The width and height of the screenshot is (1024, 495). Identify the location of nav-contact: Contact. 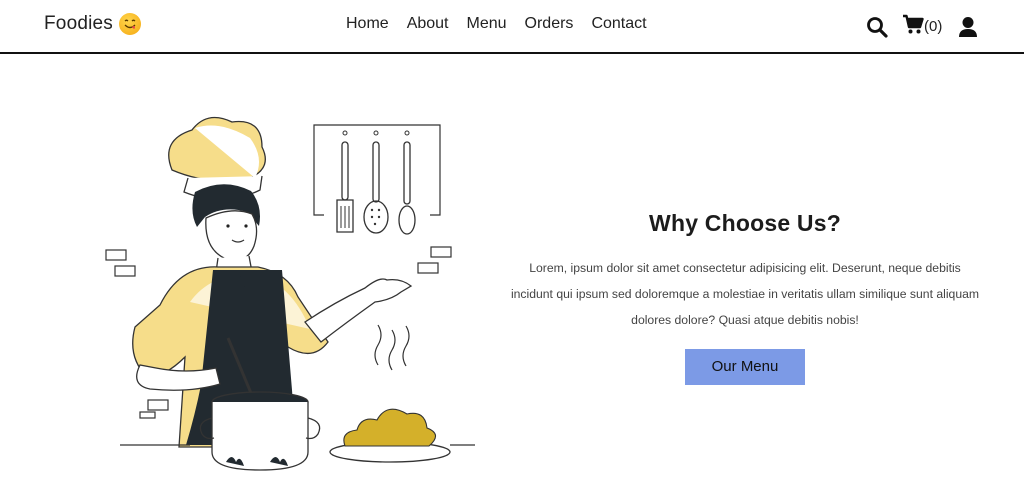
(618, 24).